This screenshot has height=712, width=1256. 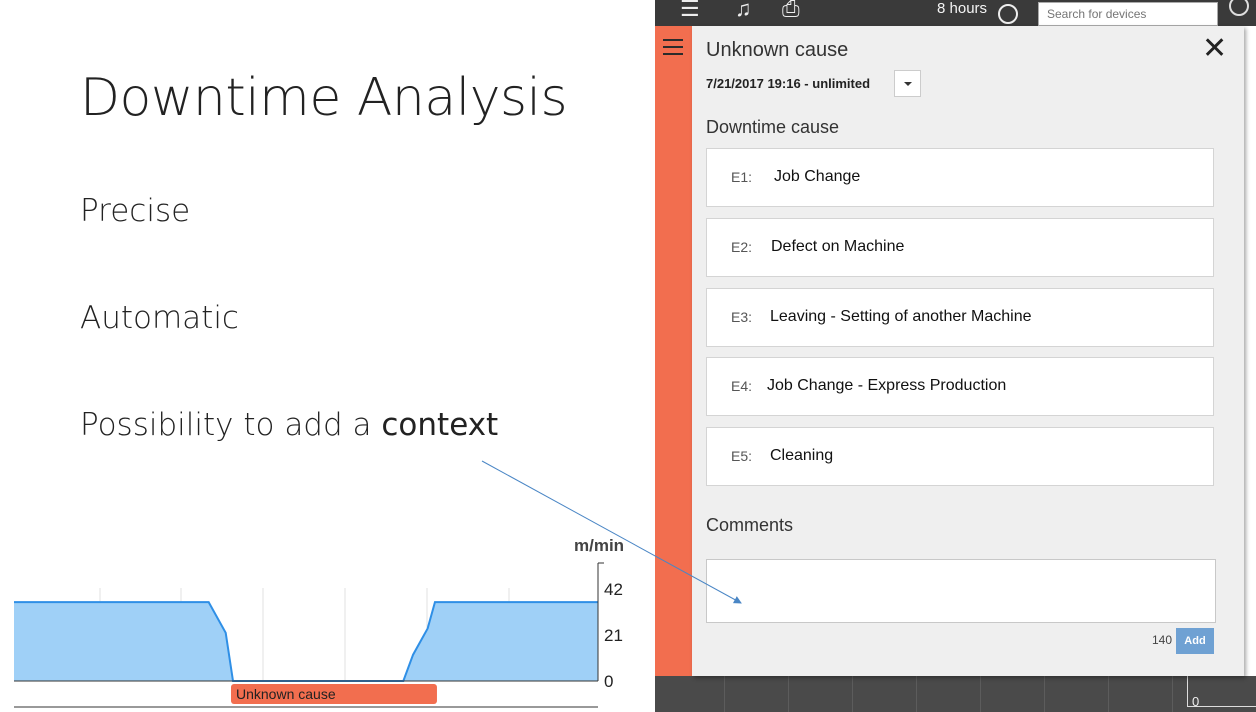 I want to click on date-range-dropdown, so click(x=907, y=83).